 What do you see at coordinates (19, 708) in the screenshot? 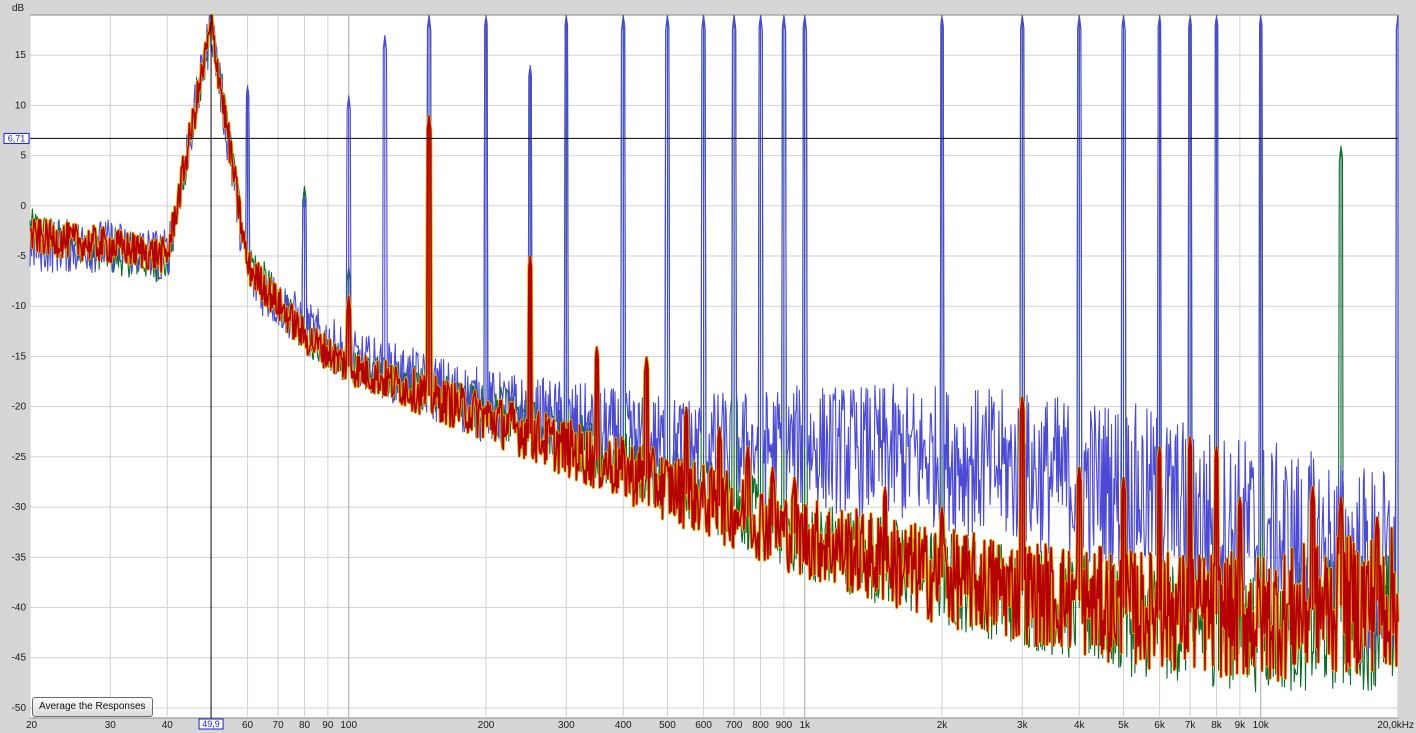
I see `y-tick-label: -50` at bounding box center [19, 708].